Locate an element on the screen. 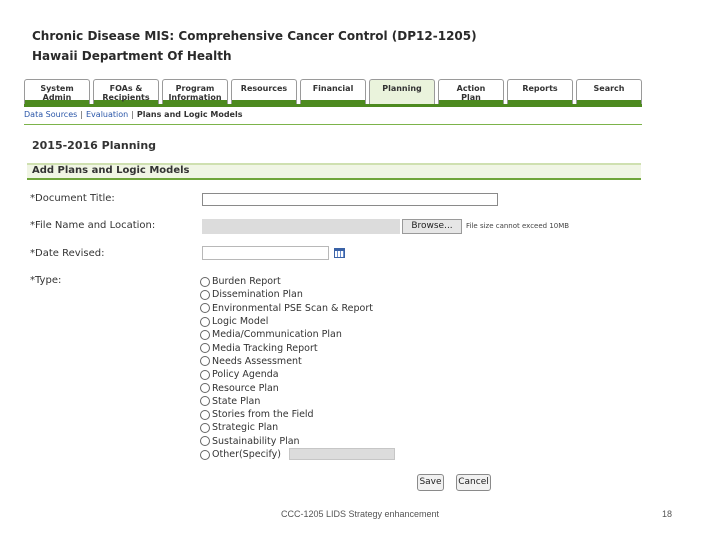 This screenshot has width=720, height=540. slide-footer-text: CCC-1205 LIDS Strategy enhancement is located at coordinates (360, 514).